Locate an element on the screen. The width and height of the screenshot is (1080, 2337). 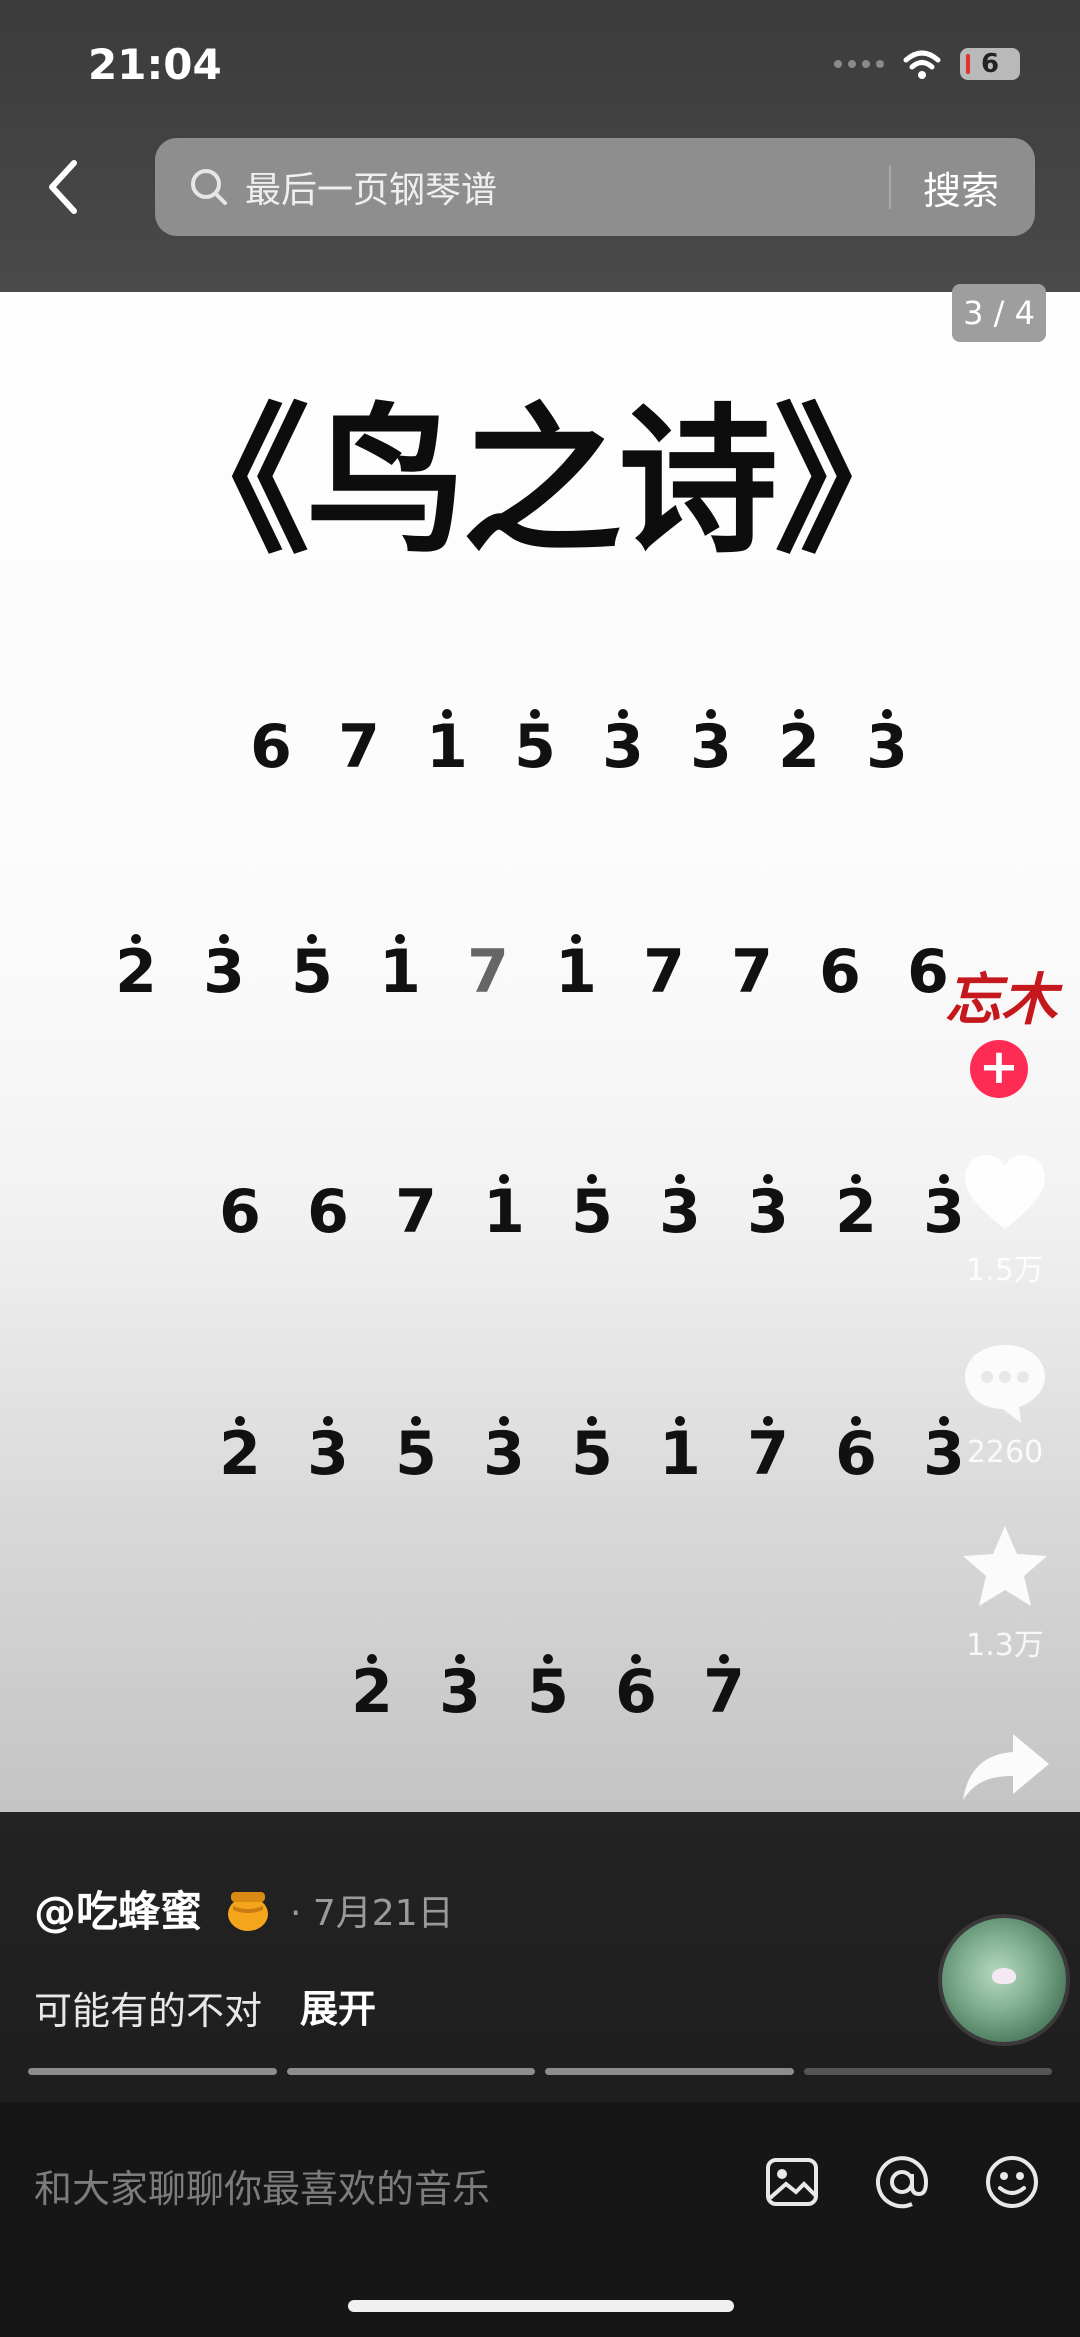
honey-pot-icon is located at coordinates (247, 1911).